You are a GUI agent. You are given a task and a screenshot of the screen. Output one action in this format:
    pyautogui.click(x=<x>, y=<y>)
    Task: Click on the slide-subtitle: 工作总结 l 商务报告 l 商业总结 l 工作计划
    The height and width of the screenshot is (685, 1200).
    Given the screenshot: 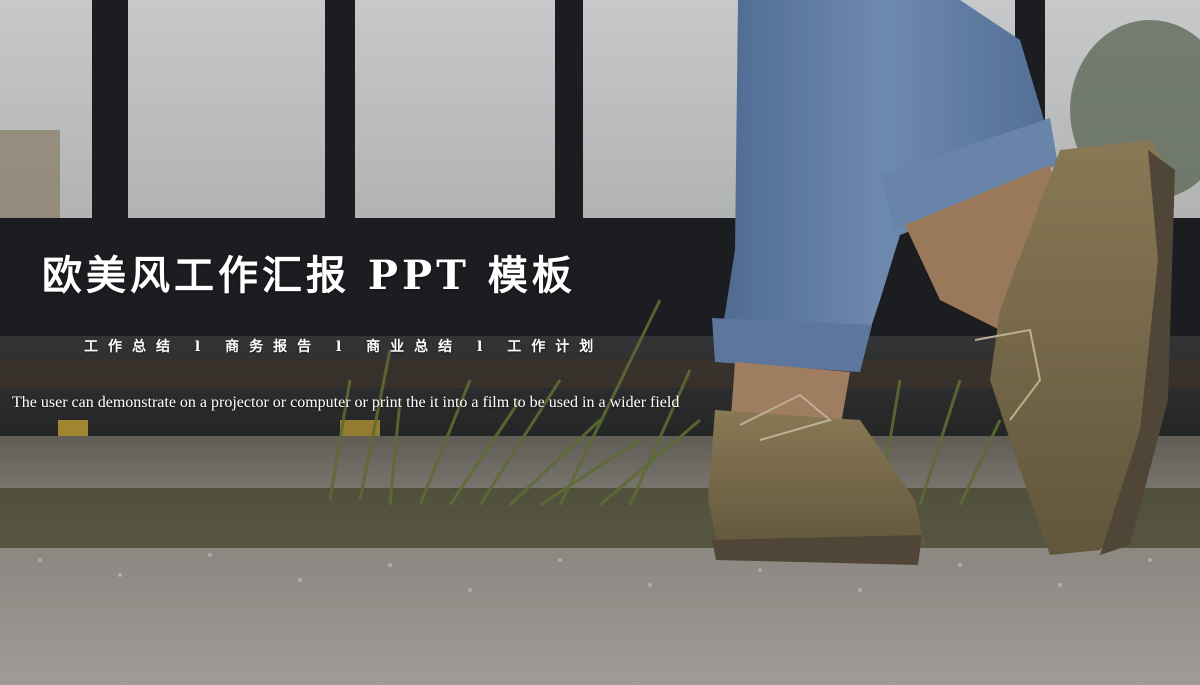 What is the action you would take?
    pyautogui.click(x=344, y=347)
    